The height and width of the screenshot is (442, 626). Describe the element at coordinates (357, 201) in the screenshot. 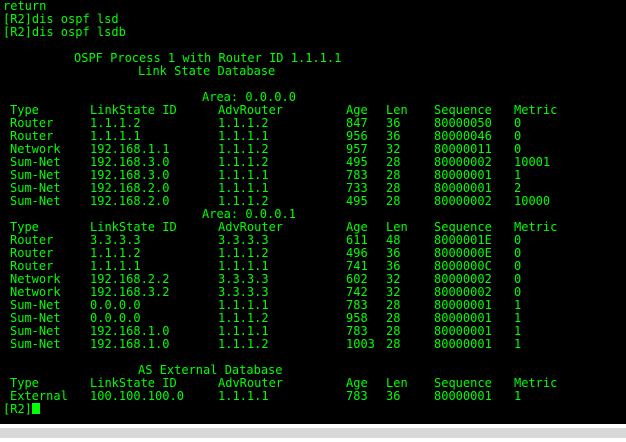

I see `table-cell: 495` at that location.